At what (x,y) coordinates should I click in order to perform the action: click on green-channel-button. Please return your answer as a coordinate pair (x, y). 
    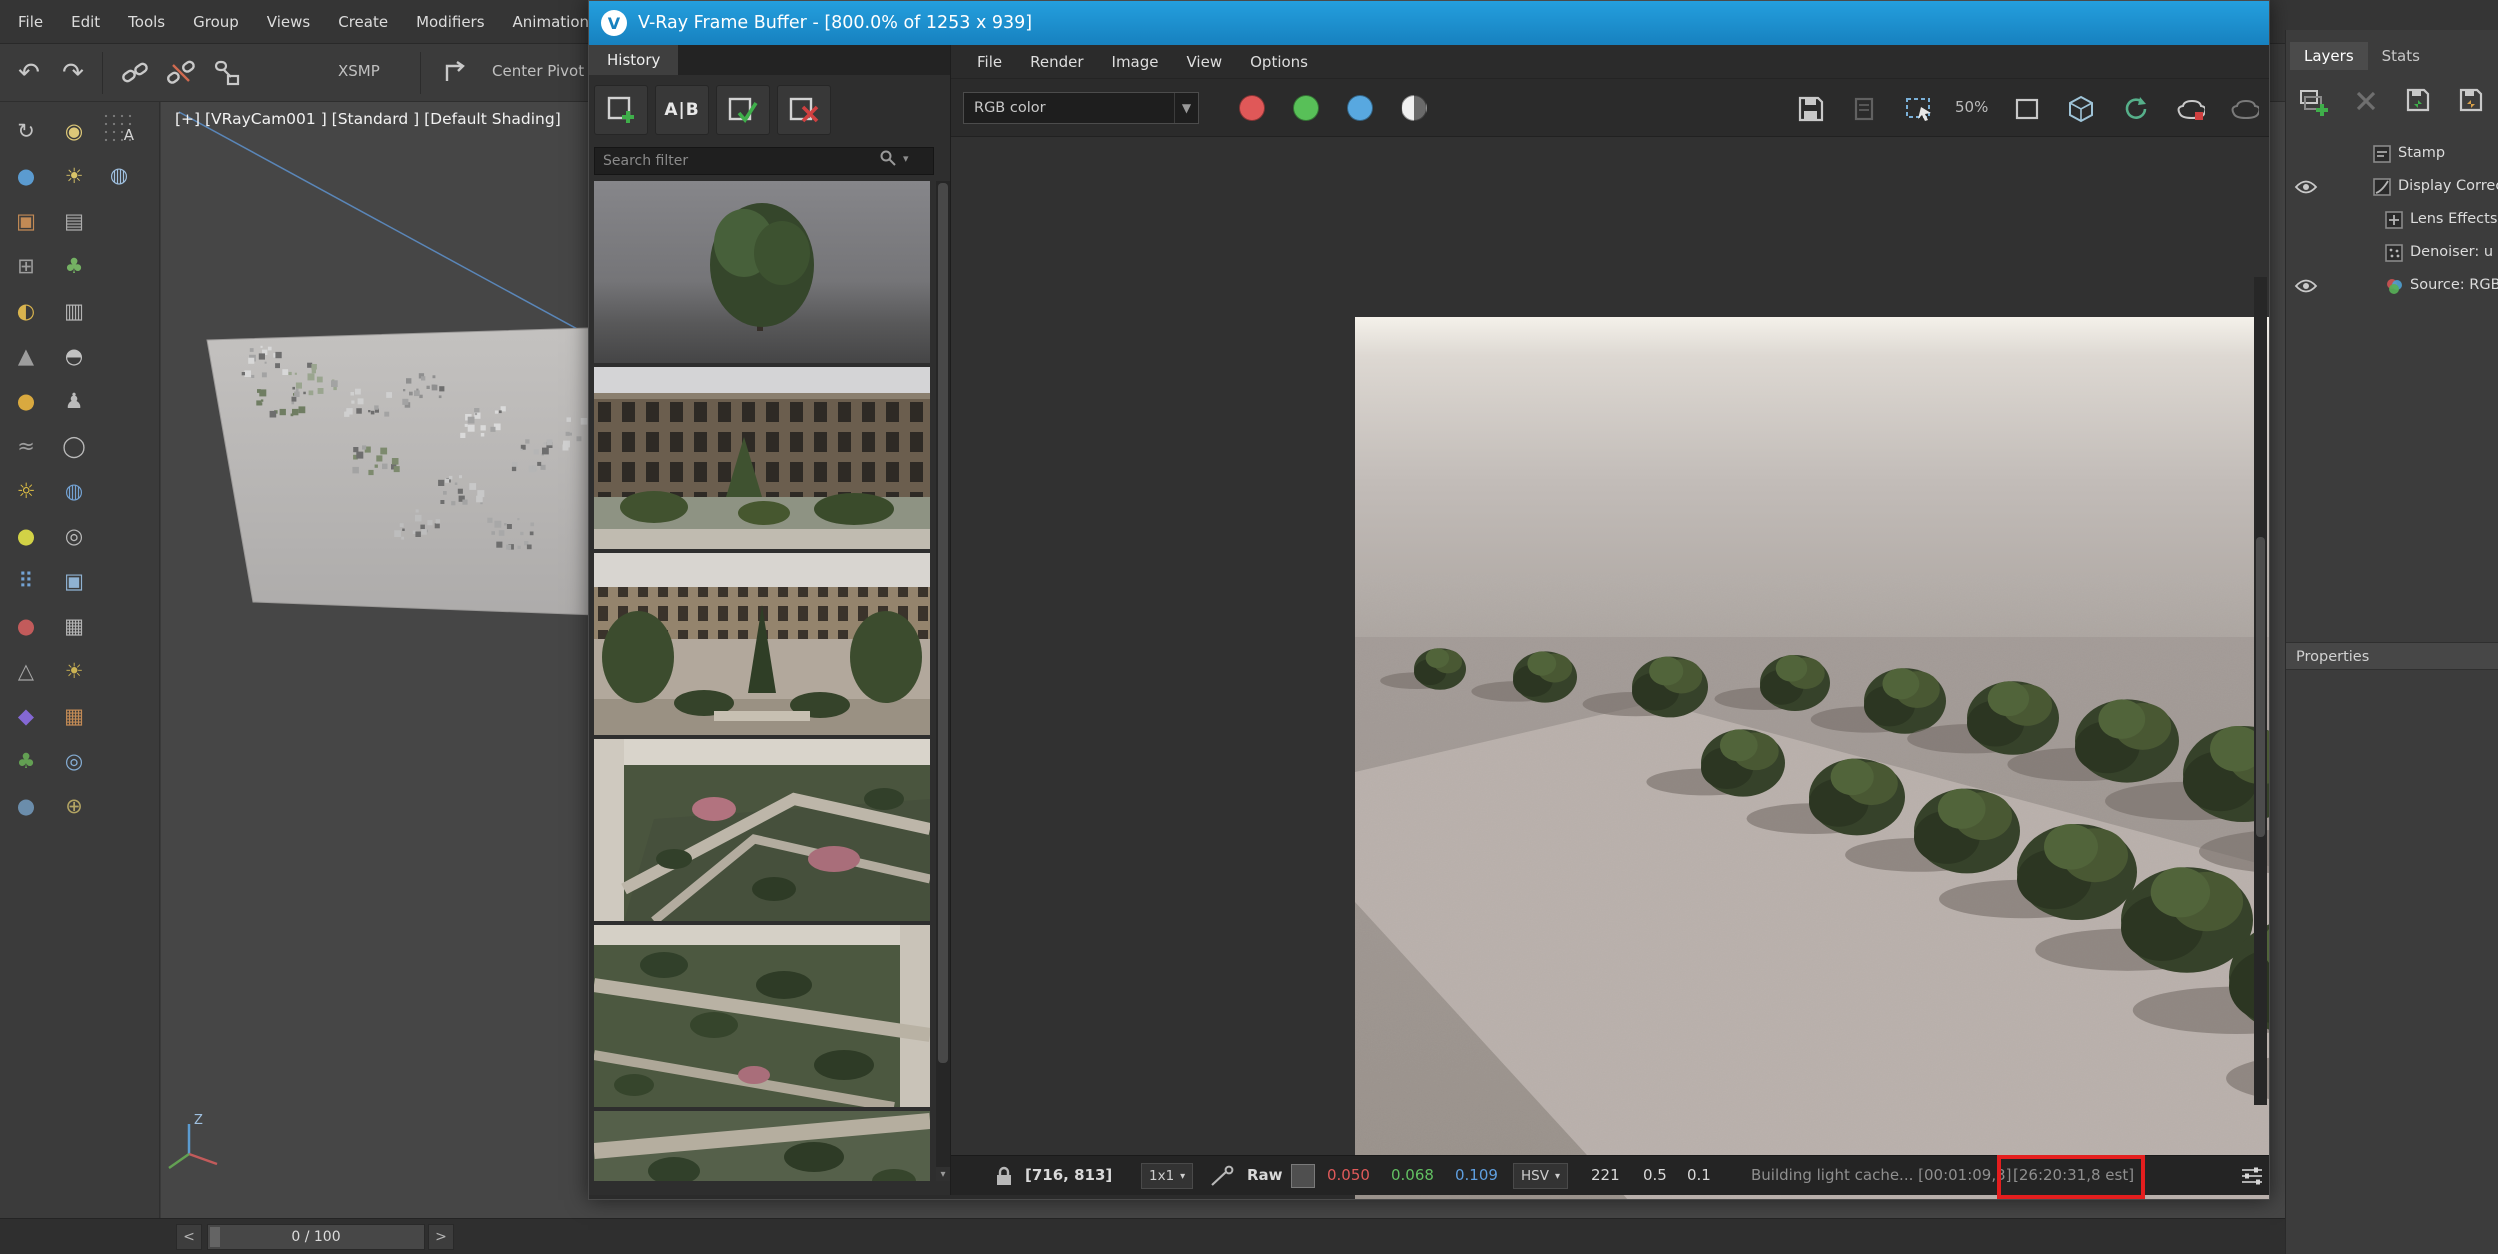
    Looking at the image, I should click on (1306, 108).